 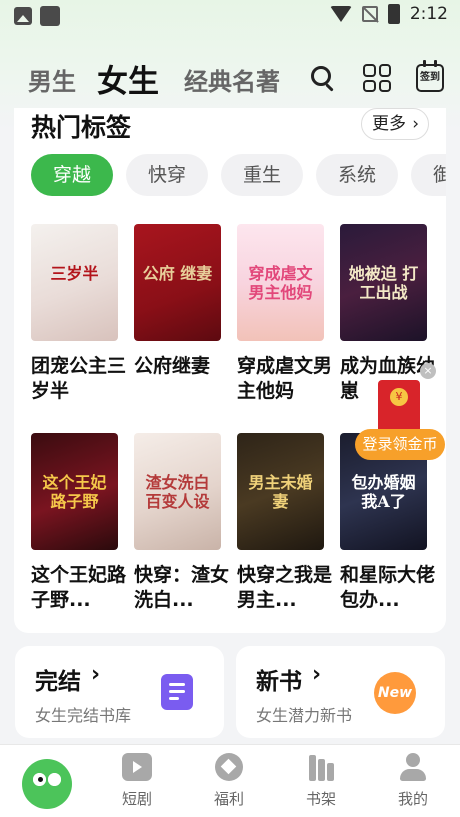 What do you see at coordinates (229, 767) in the screenshot?
I see `gift-icon` at bounding box center [229, 767].